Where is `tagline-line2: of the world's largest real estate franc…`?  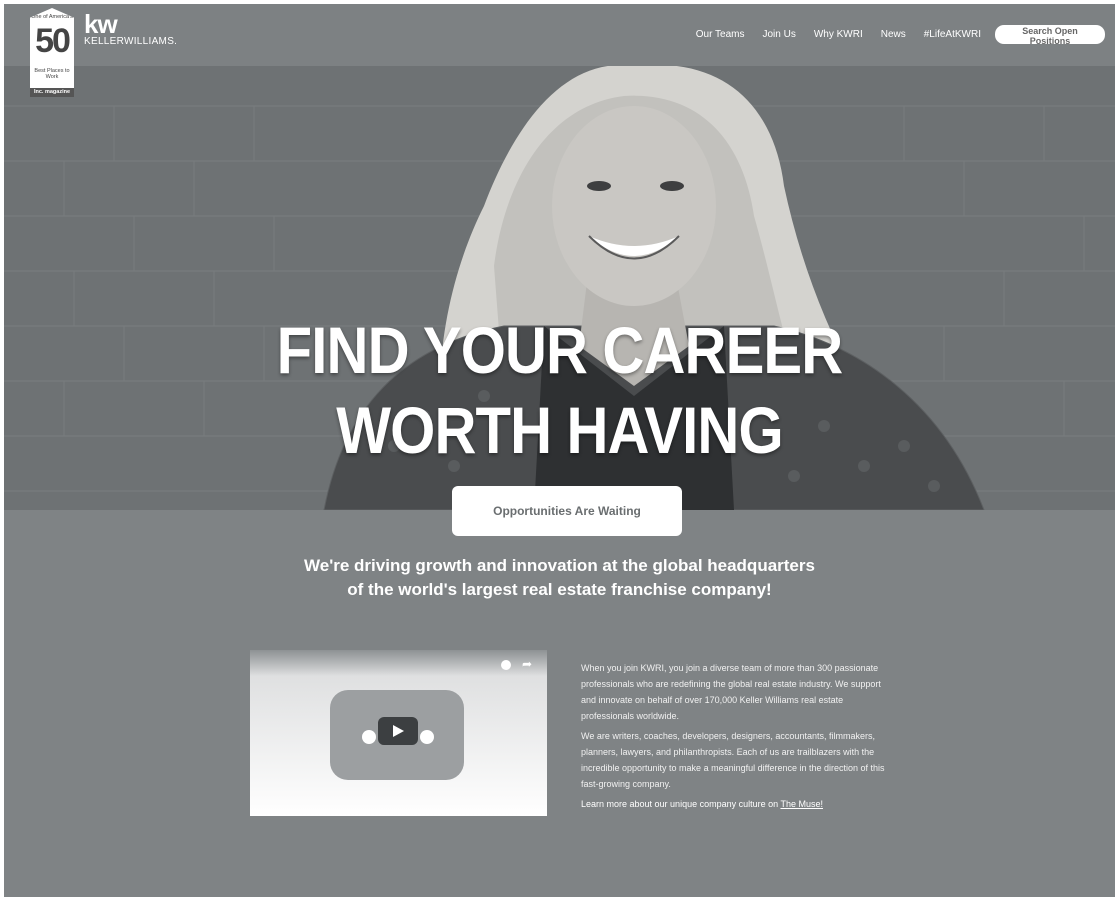
tagline-line2: of the world's largest real estate franc… is located at coordinates (559, 589).